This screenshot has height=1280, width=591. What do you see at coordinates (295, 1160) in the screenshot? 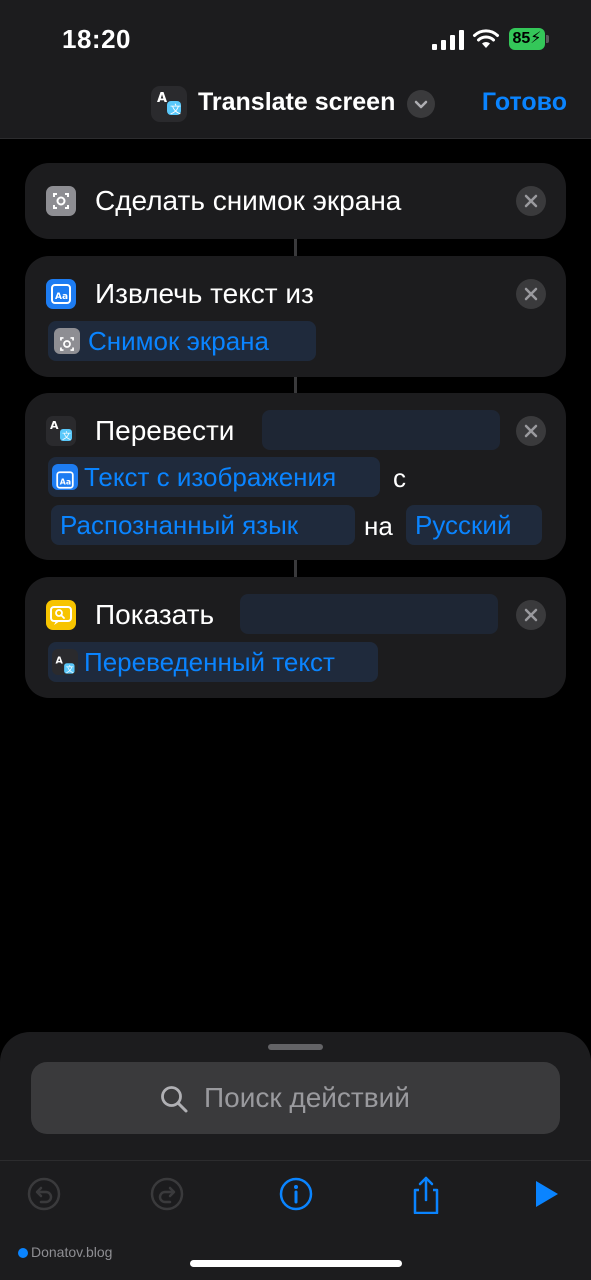
I see `toolbar-divider` at bounding box center [295, 1160].